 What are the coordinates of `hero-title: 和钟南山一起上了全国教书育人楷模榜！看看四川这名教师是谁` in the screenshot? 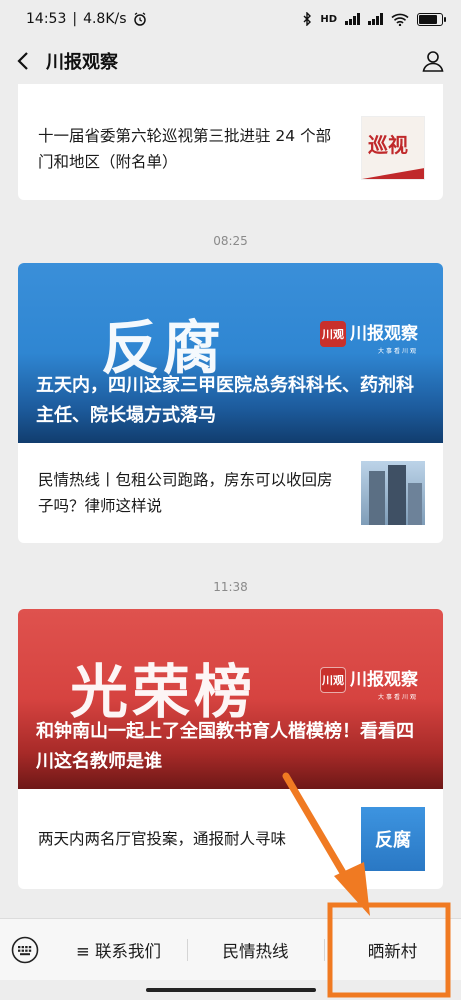 It's located at (225, 746).